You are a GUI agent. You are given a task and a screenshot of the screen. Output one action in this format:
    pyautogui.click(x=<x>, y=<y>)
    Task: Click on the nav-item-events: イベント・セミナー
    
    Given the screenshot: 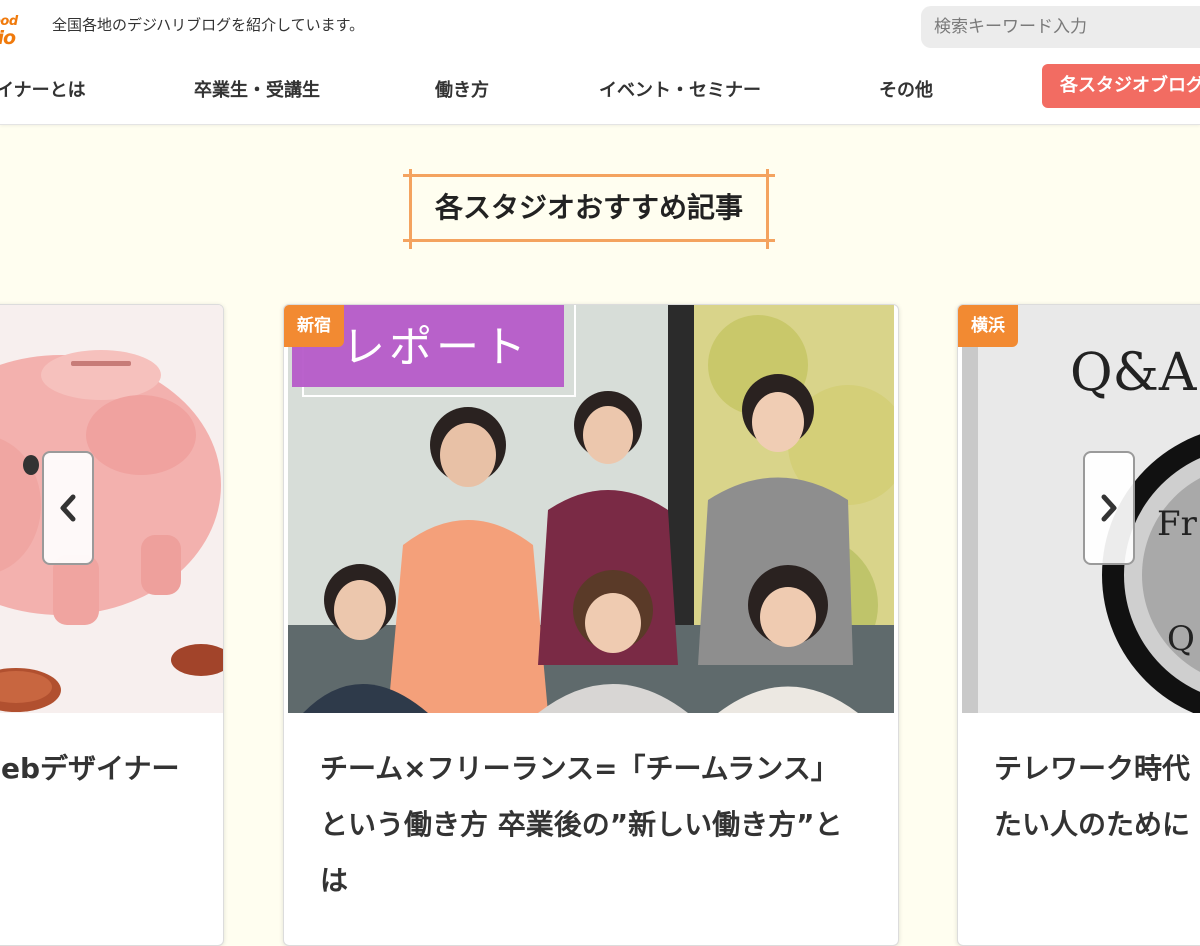 What is the action you would take?
    pyautogui.click(x=680, y=89)
    